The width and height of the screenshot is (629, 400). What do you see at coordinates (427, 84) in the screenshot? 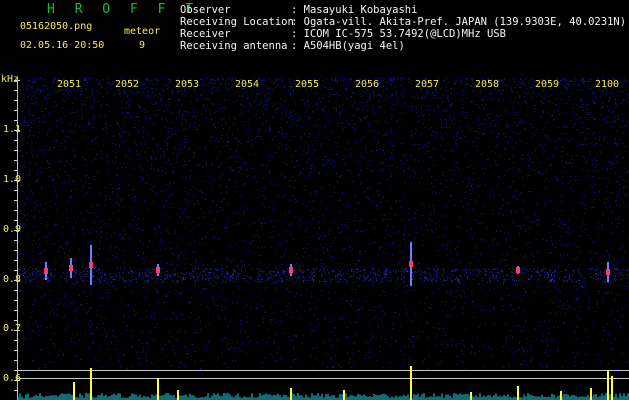
I see `minute-label: 2057` at bounding box center [427, 84].